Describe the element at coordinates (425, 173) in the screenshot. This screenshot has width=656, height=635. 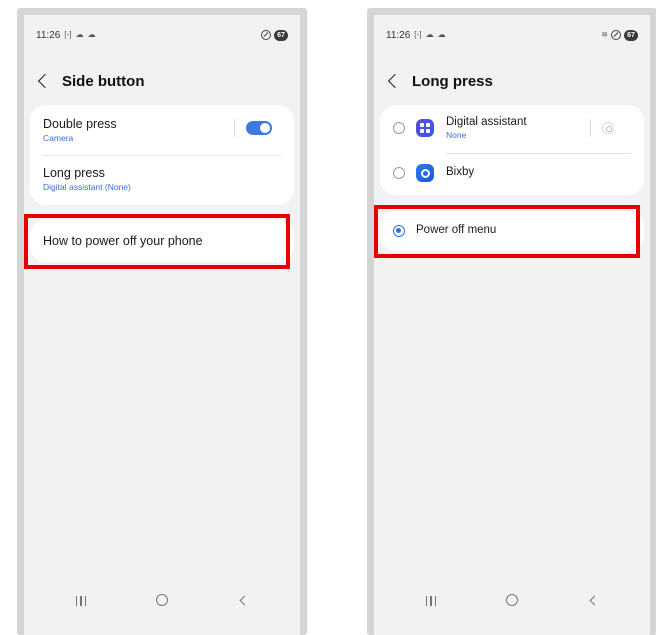
I see `bixby-icon` at that location.